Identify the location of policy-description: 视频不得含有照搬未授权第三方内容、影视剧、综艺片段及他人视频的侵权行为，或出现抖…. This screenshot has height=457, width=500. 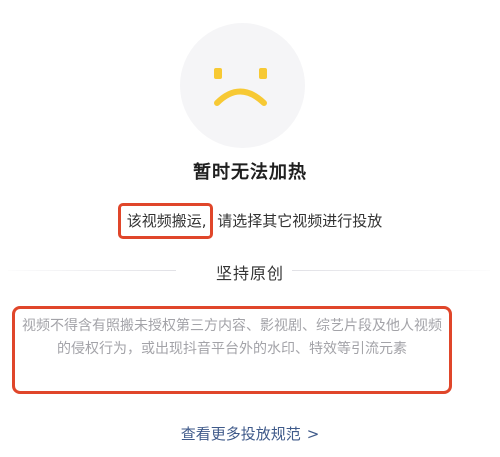
(232, 337).